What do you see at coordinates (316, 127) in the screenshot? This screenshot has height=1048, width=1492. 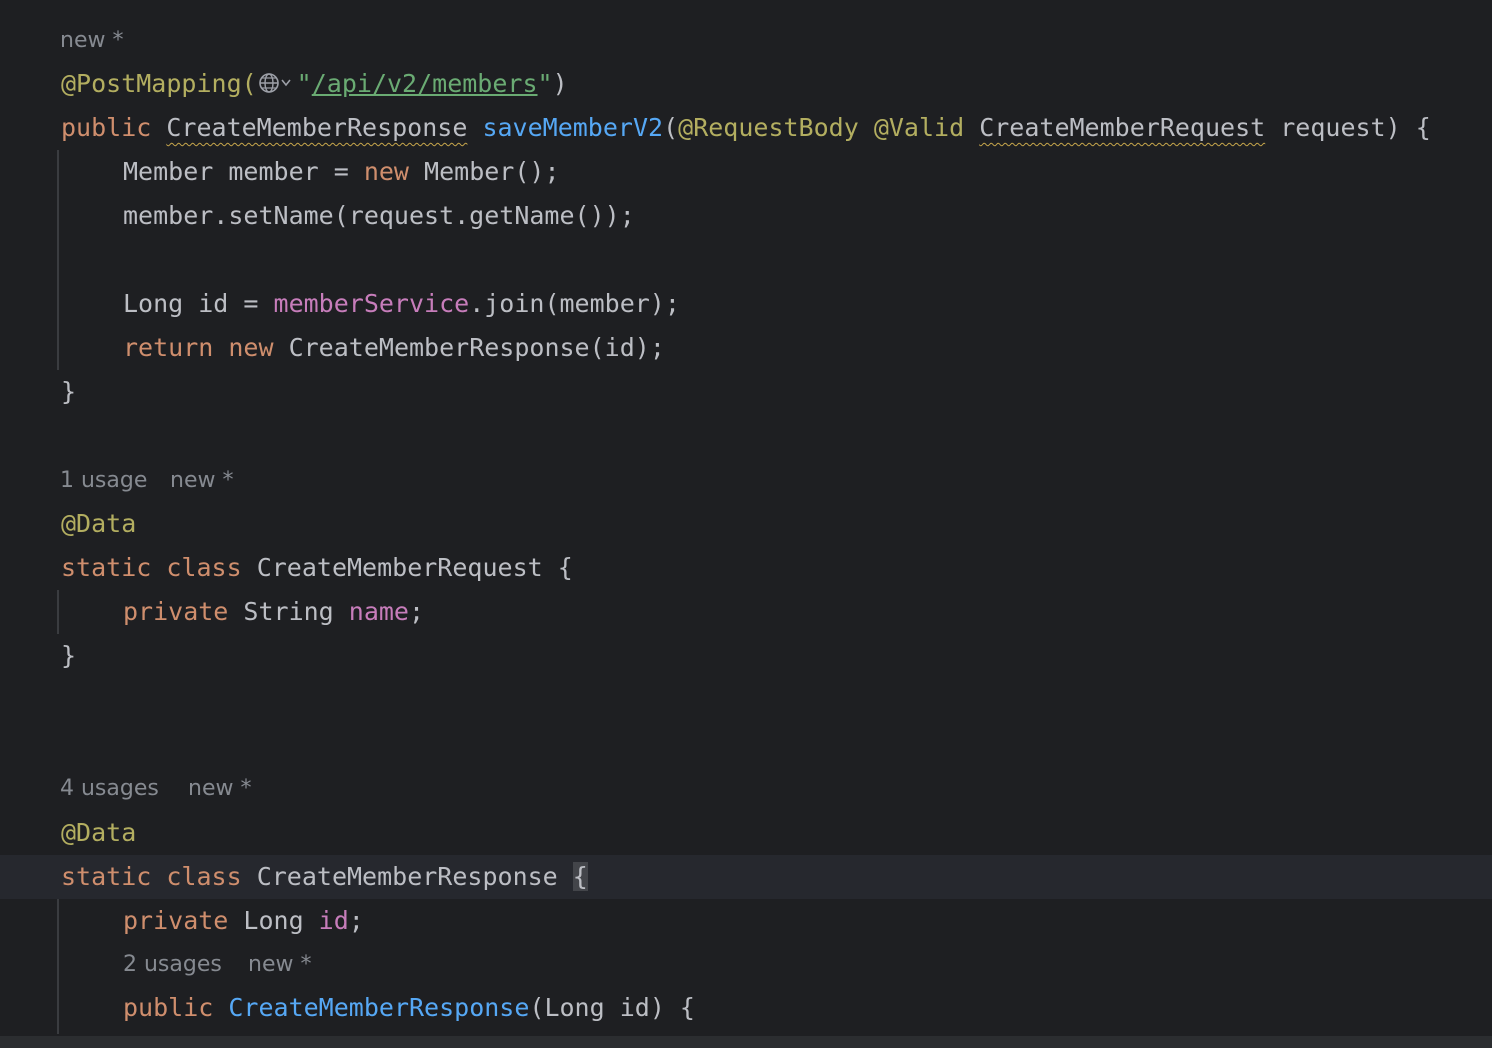 I see `return-type: CreateMemberResponse` at bounding box center [316, 127].